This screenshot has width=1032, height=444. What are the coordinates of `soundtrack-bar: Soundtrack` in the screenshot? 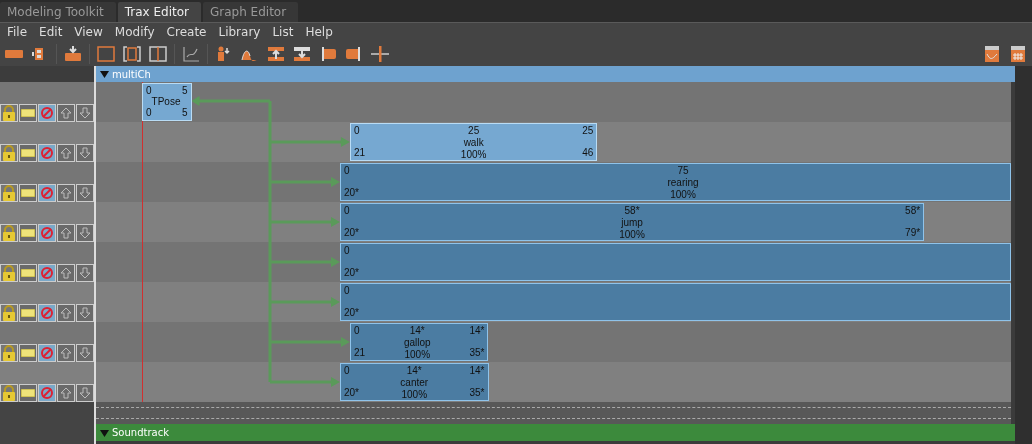 It's located at (555, 432).